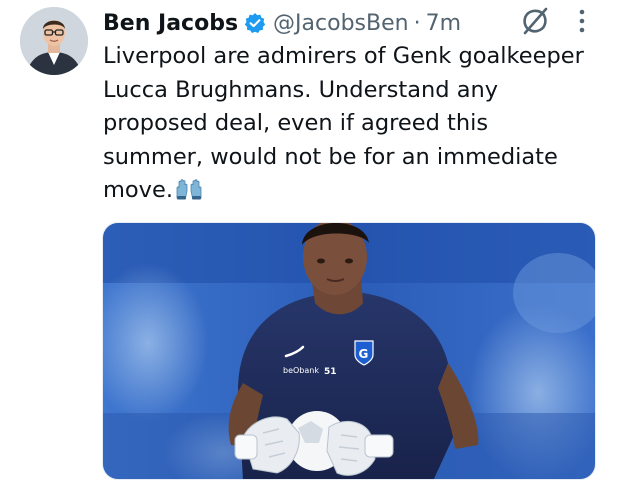 Image resolution: width=617 pixels, height=500 pixels. I want to click on gloves-emoji, so click(189, 189).